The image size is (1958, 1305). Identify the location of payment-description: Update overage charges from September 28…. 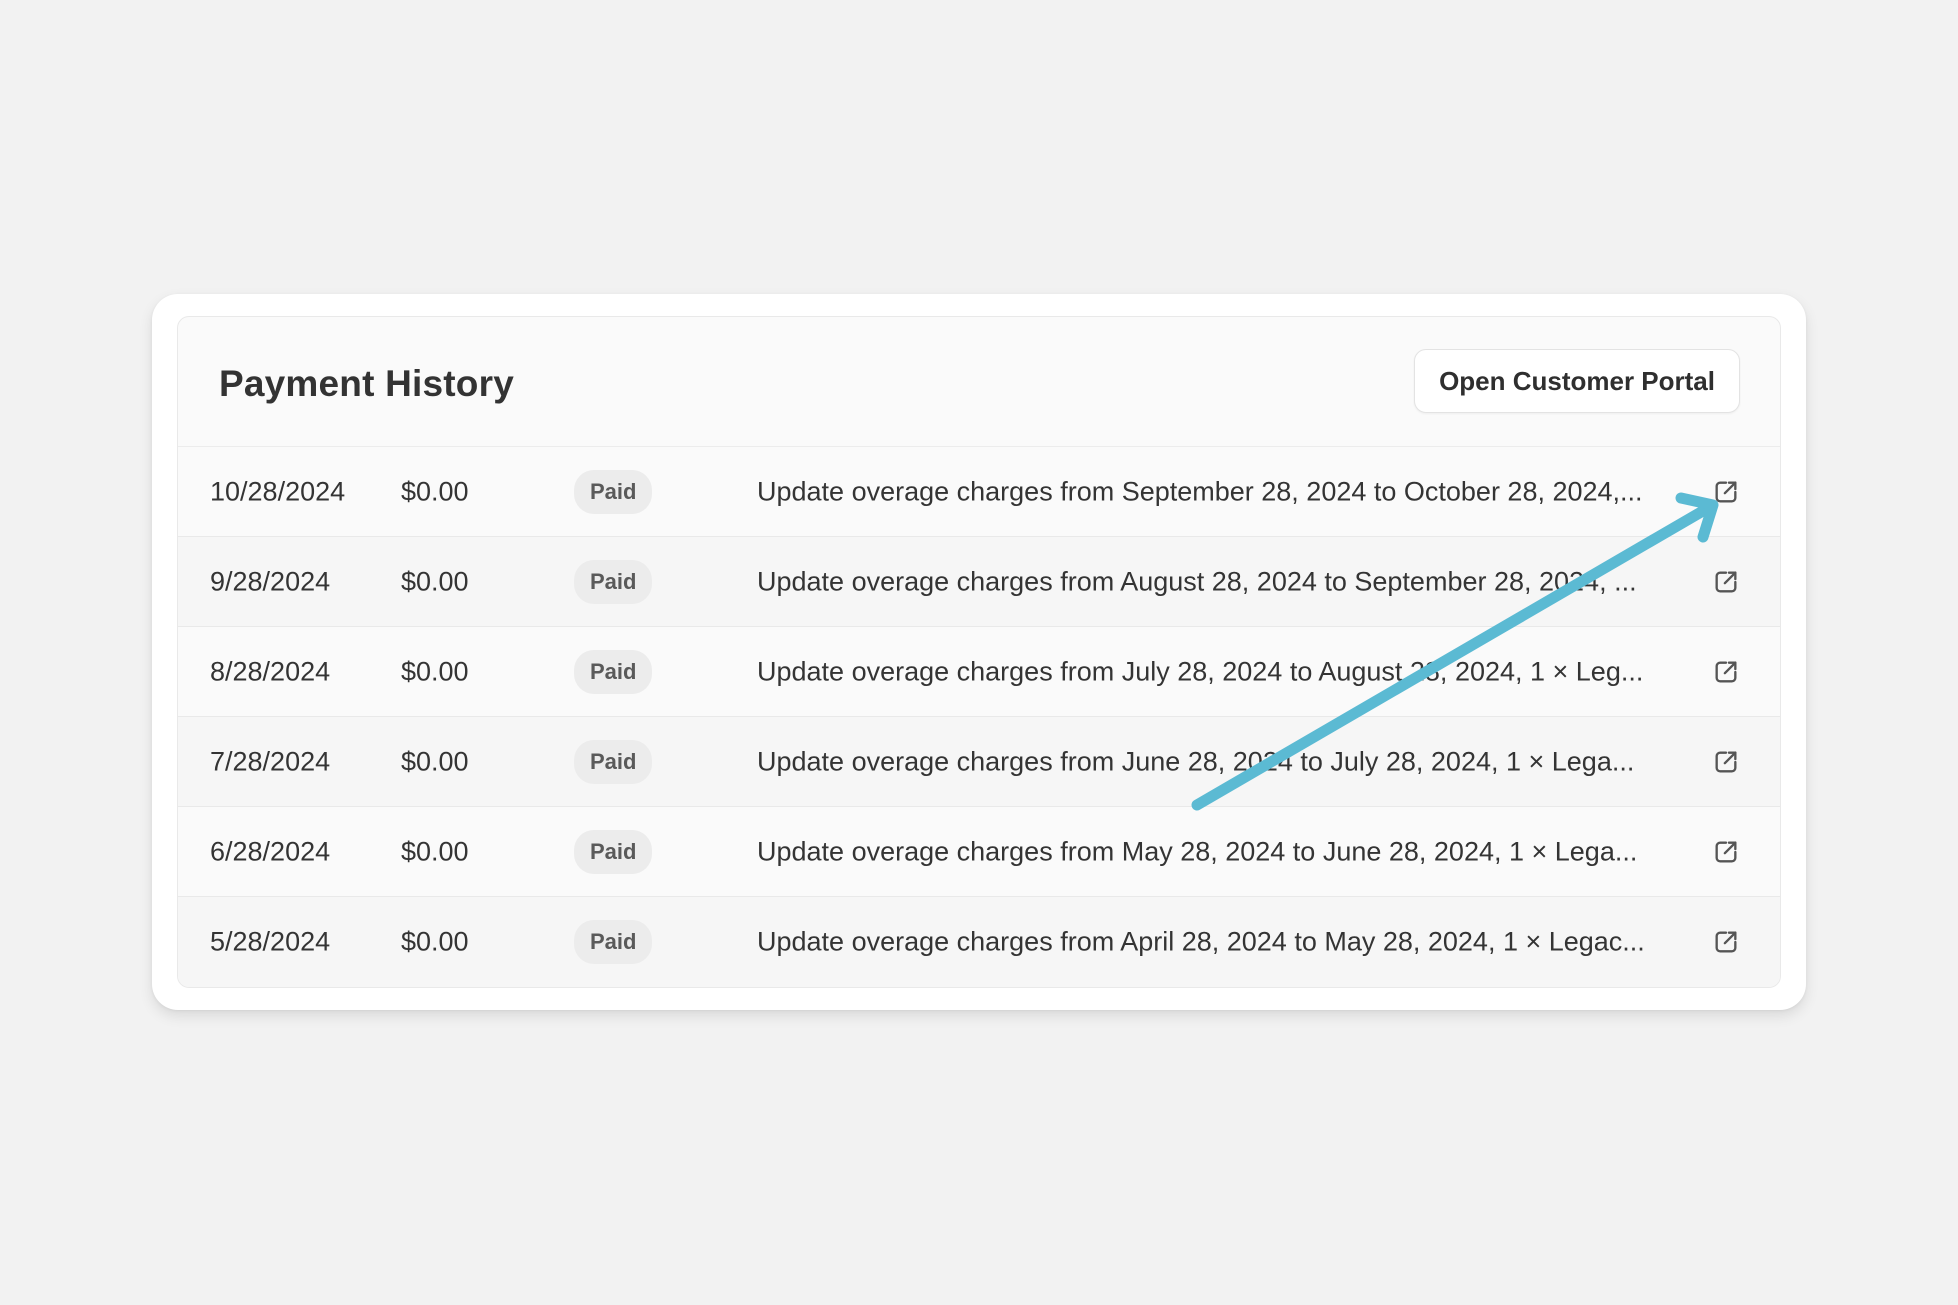
(1200, 491).